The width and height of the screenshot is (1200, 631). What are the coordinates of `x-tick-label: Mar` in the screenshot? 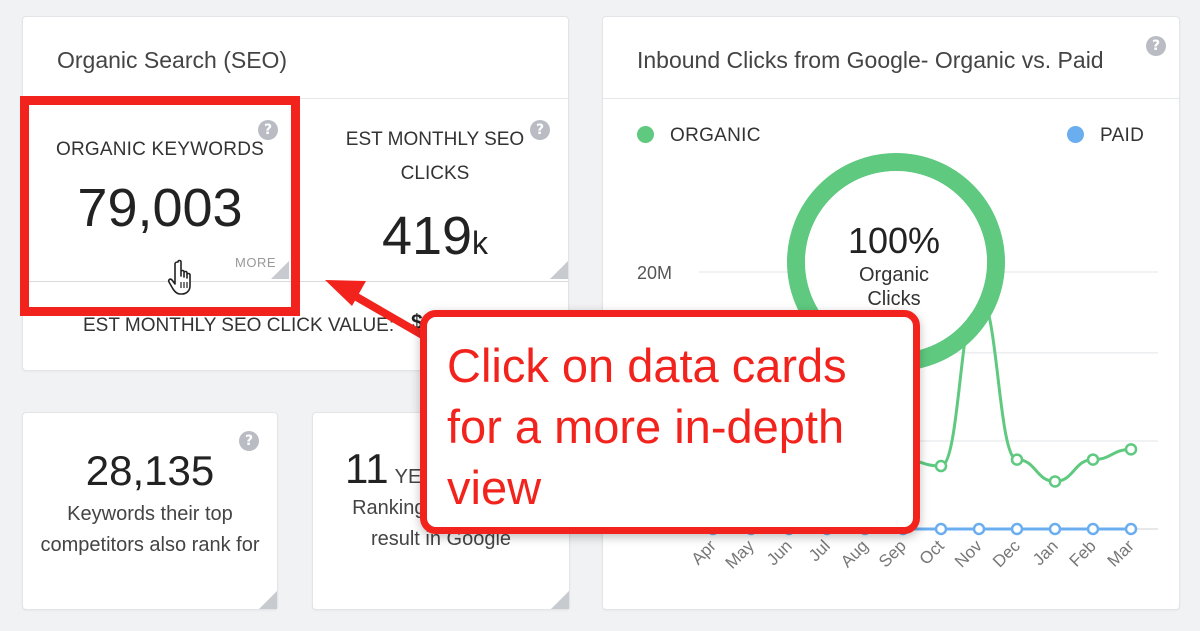 It's located at (1121, 553).